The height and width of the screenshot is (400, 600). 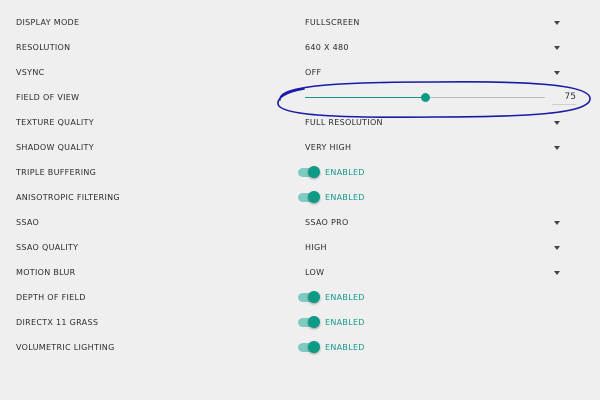 What do you see at coordinates (344, 122) in the screenshot?
I see `dropdown-value: FULL RESOLUTION` at bounding box center [344, 122].